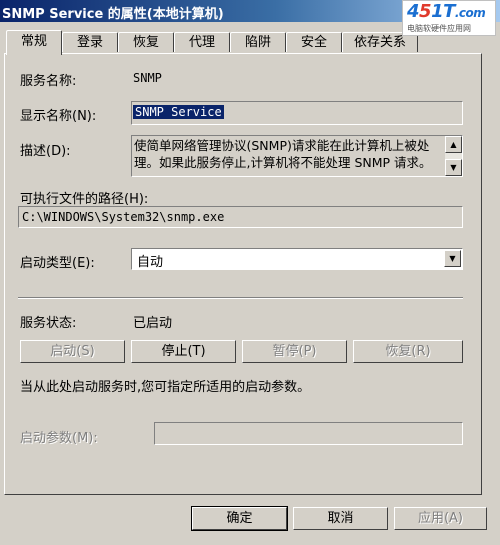  Describe the element at coordinates (453, 167) in the screenshot. I see `scroll-down-icon: ▼` at that location.